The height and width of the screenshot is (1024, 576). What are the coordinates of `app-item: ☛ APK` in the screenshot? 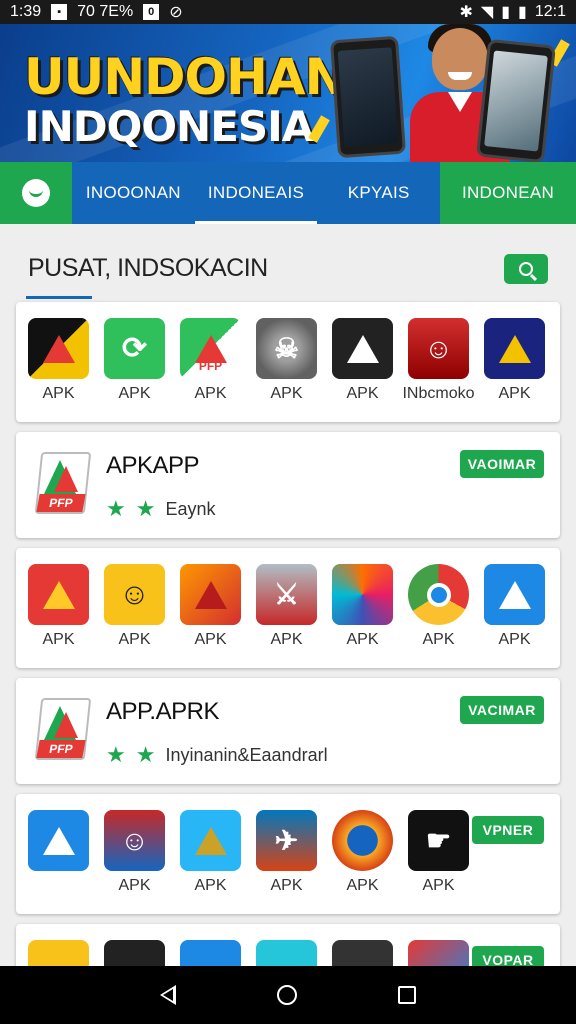 It's located at (438, 852).